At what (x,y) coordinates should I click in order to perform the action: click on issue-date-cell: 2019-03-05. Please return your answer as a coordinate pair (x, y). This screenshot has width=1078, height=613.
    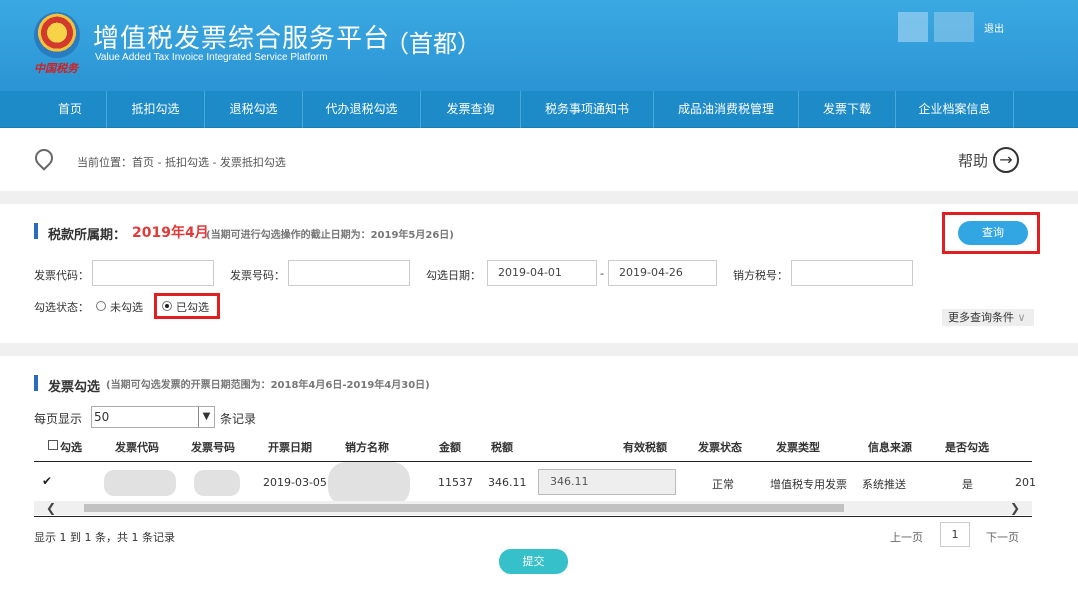
    Looking at the image, I should click on (295, 482).